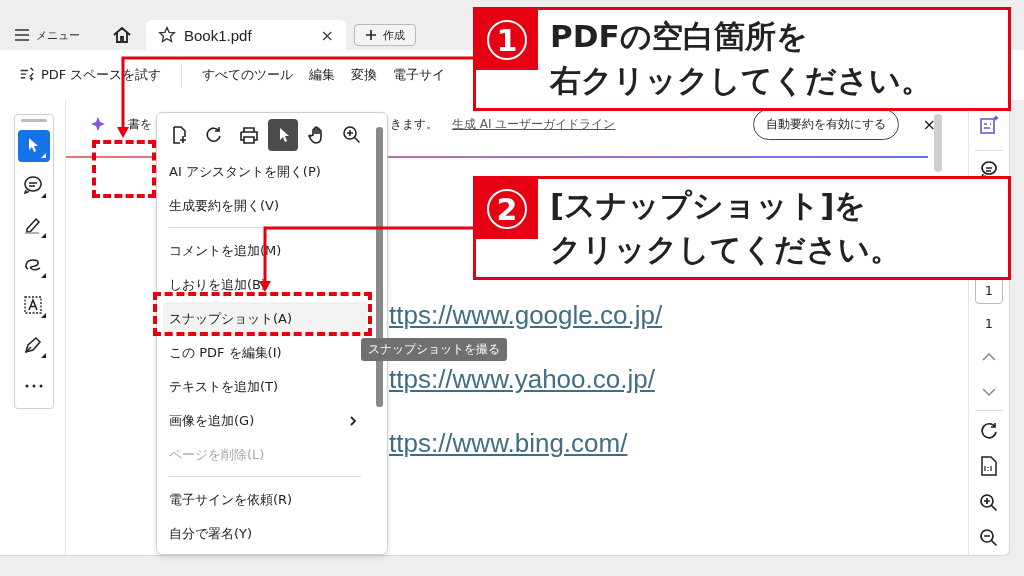 Image resolution: width=1024 pixels, height=576 pixels. I want to click on rotate-icon, so click(989, 431).